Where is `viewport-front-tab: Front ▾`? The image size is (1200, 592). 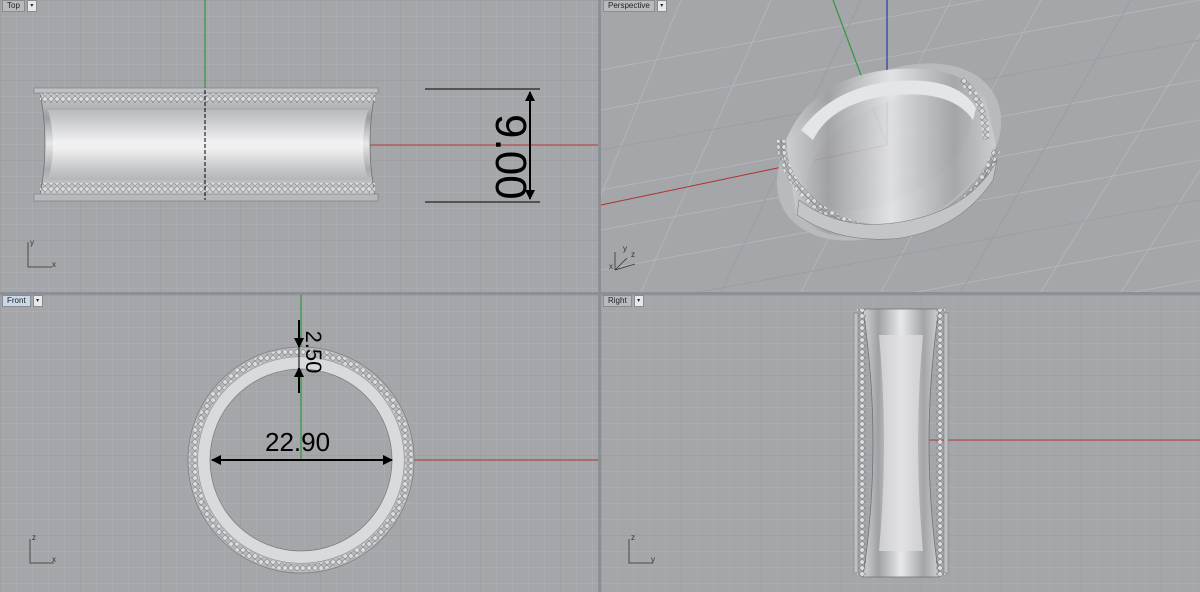 viewport-front-tab: Front ▾ is located at coordinates (22, 301).